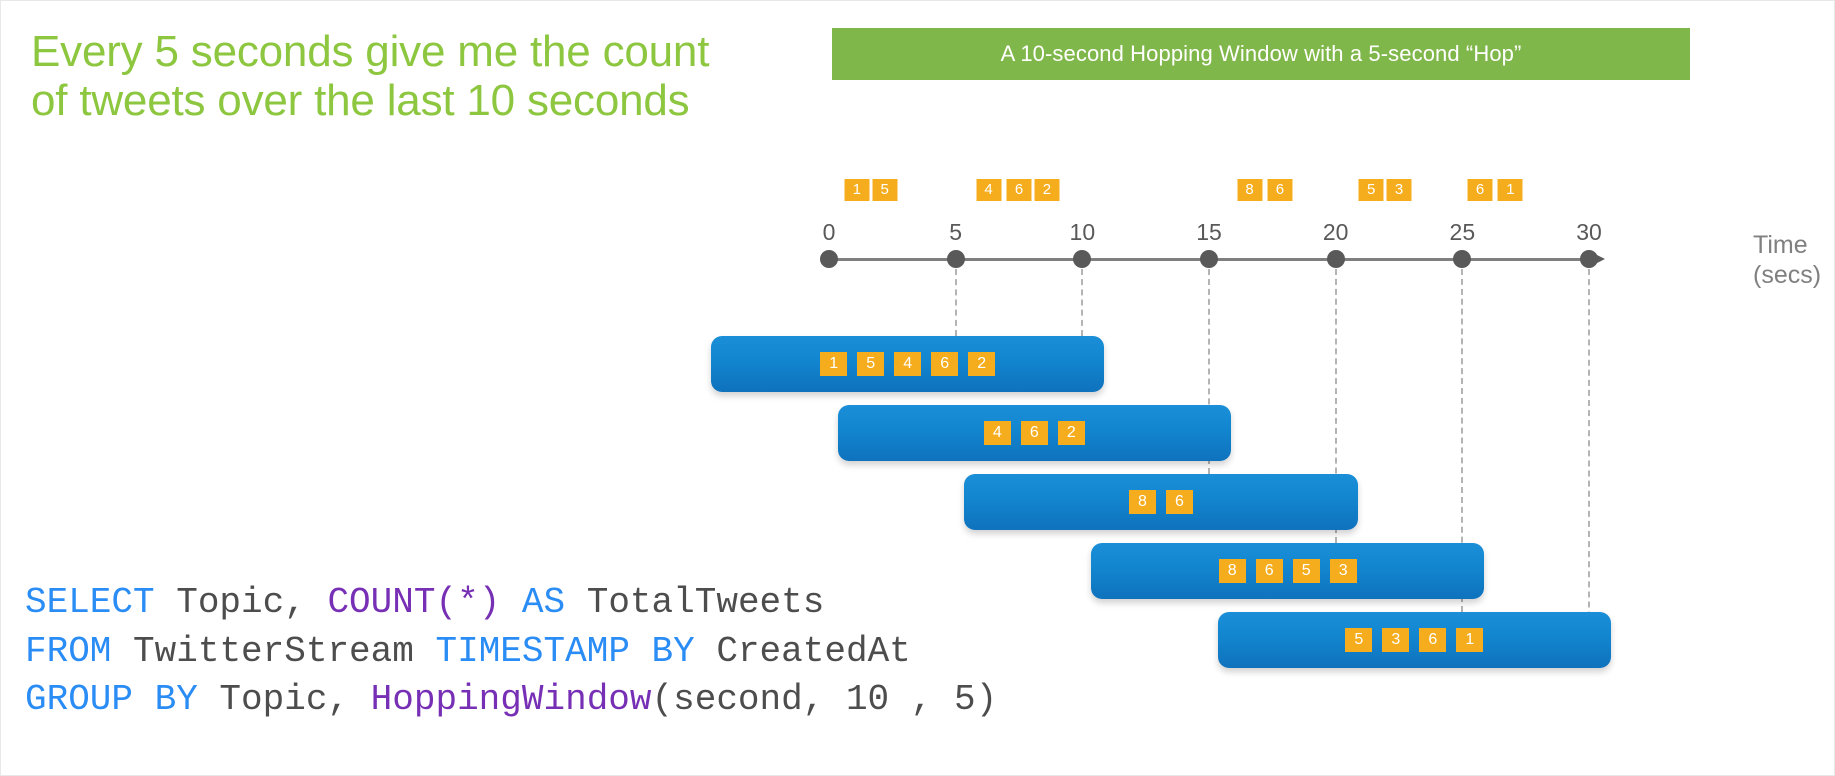  What do you see at coordinates (1047, 190) in the screenshot?
I see `stream-chip: 2` at bounding box center [1047, 190].